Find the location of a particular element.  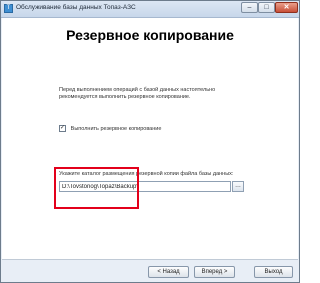

app-icon: T is located at coordinates (8, 8).